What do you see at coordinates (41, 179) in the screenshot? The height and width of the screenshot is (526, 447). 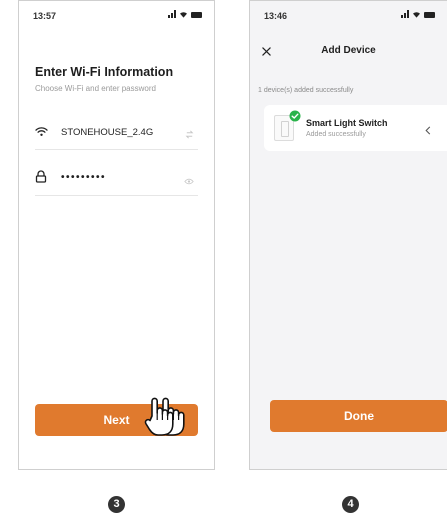 I see `lock-icon` at bounding box center [41, 179].